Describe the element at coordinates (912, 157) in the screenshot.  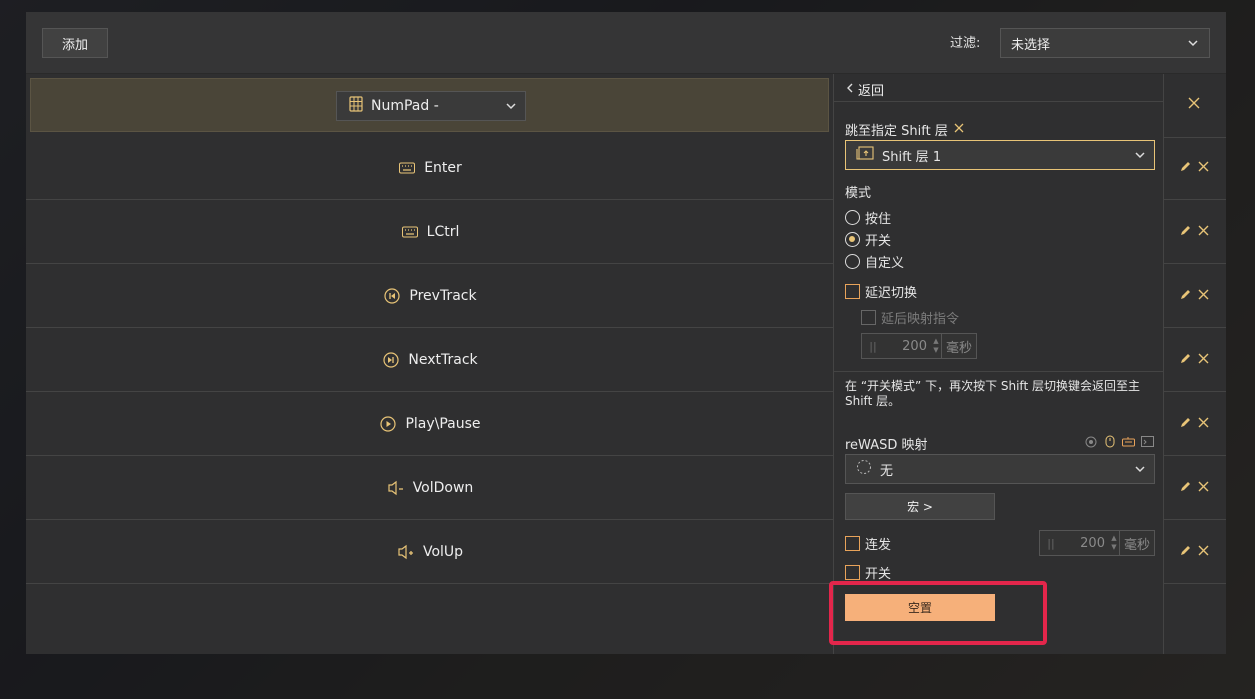
I see `shift-layer-value: Shift 层 1` at that location.